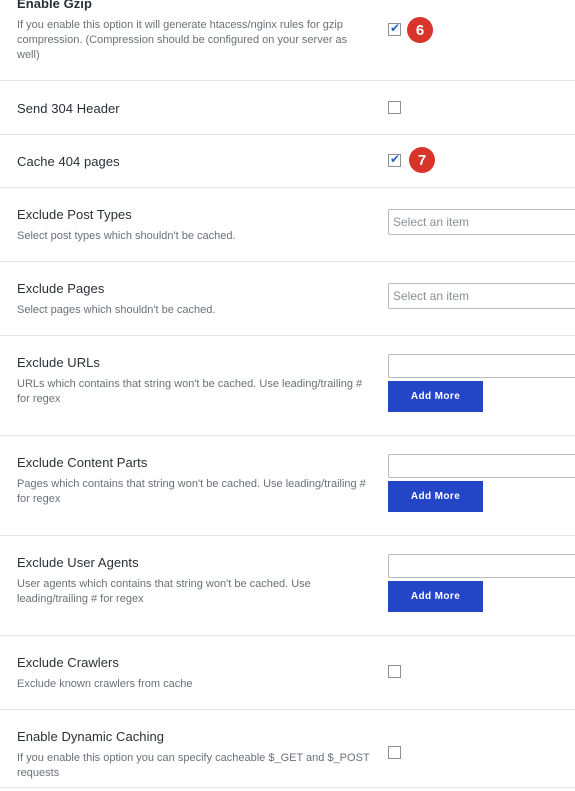  I want to click on setting-title-exclude-urls: Exclude URLs, so click(58, 362).